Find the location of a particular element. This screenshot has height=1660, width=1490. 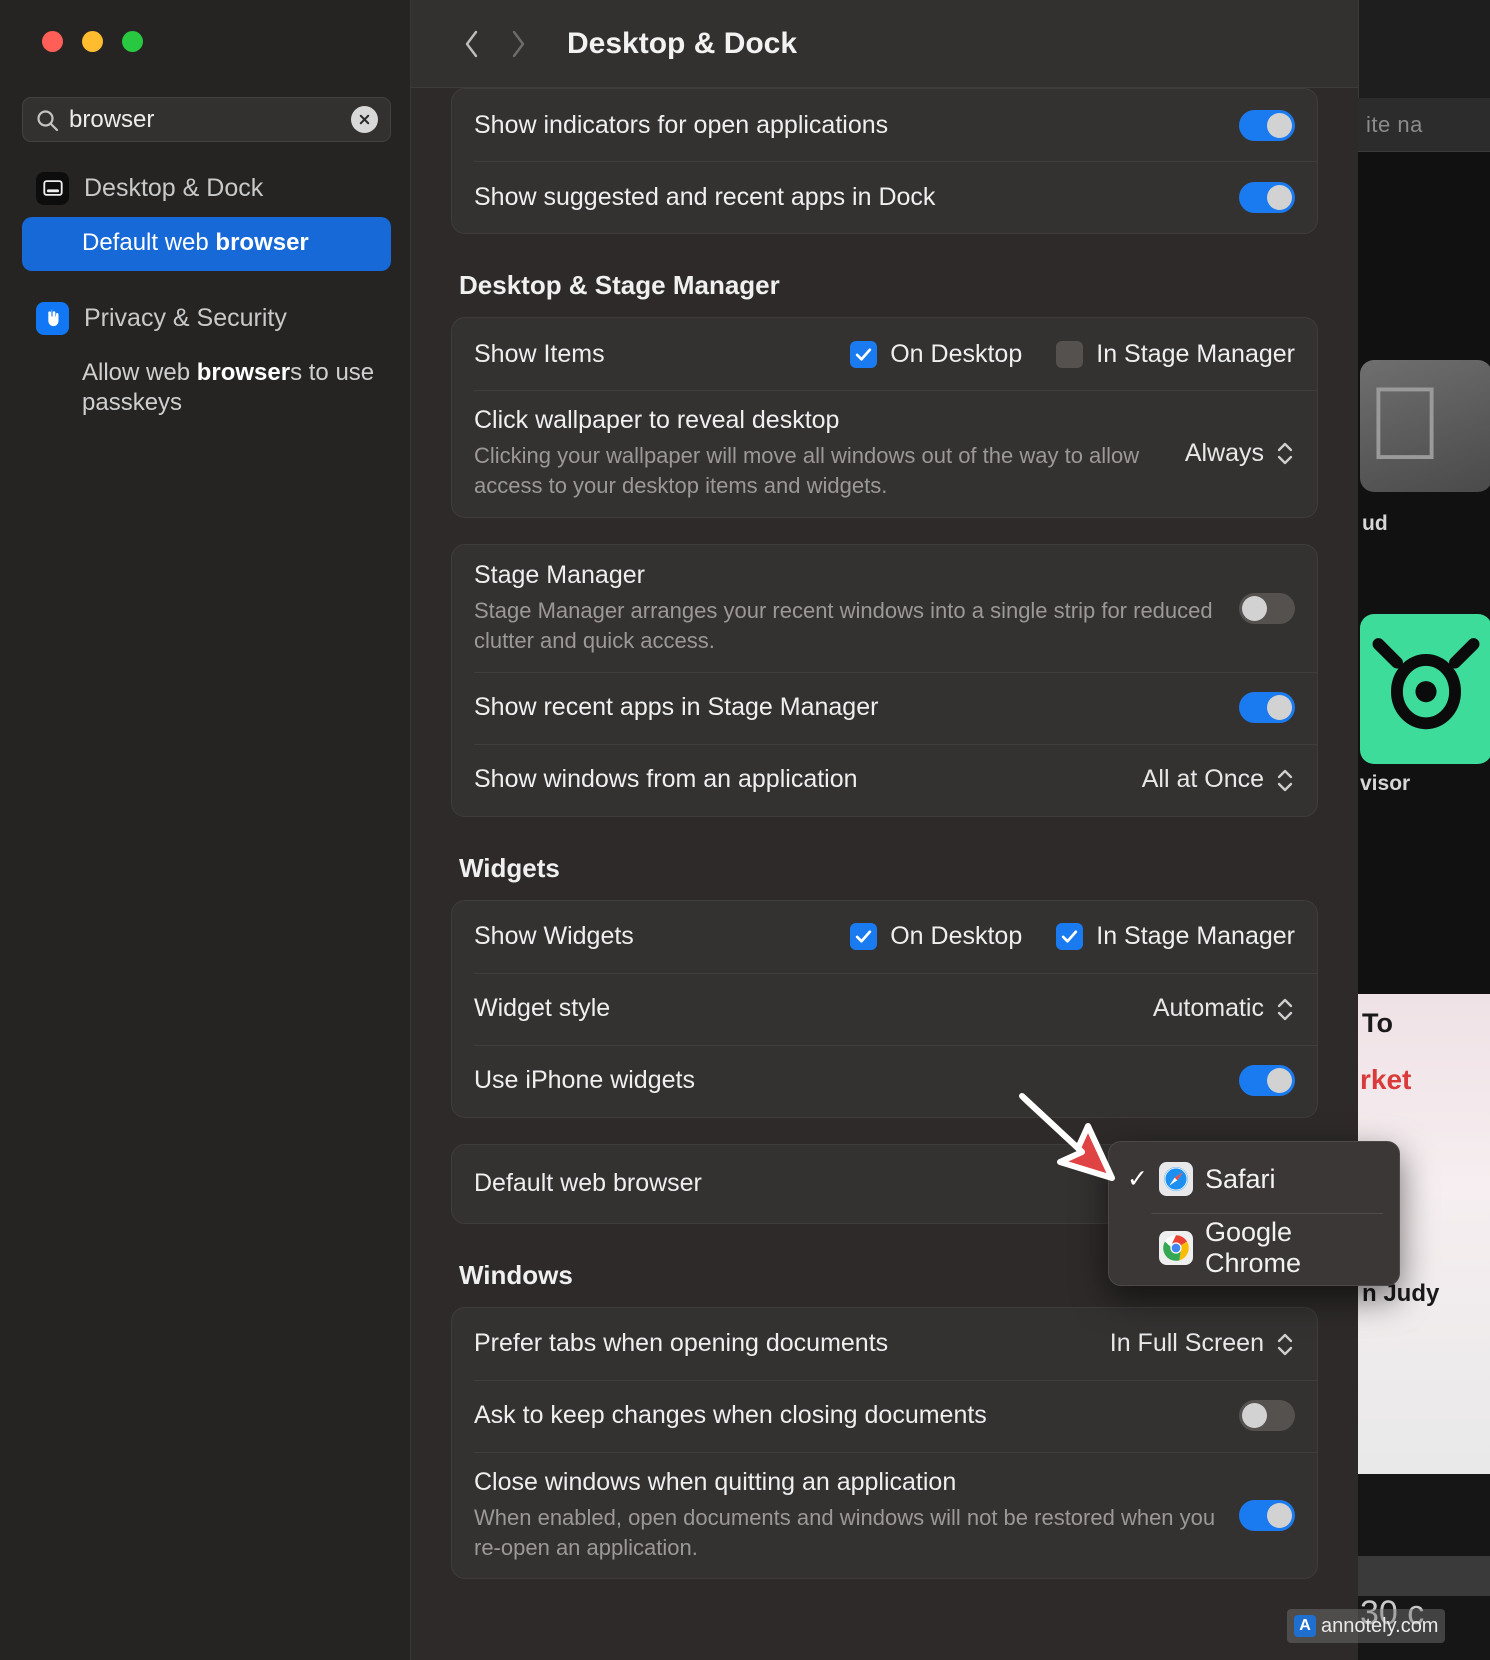

row-widget-style: Widget style Automatic is located at coordinates (884, 1008).